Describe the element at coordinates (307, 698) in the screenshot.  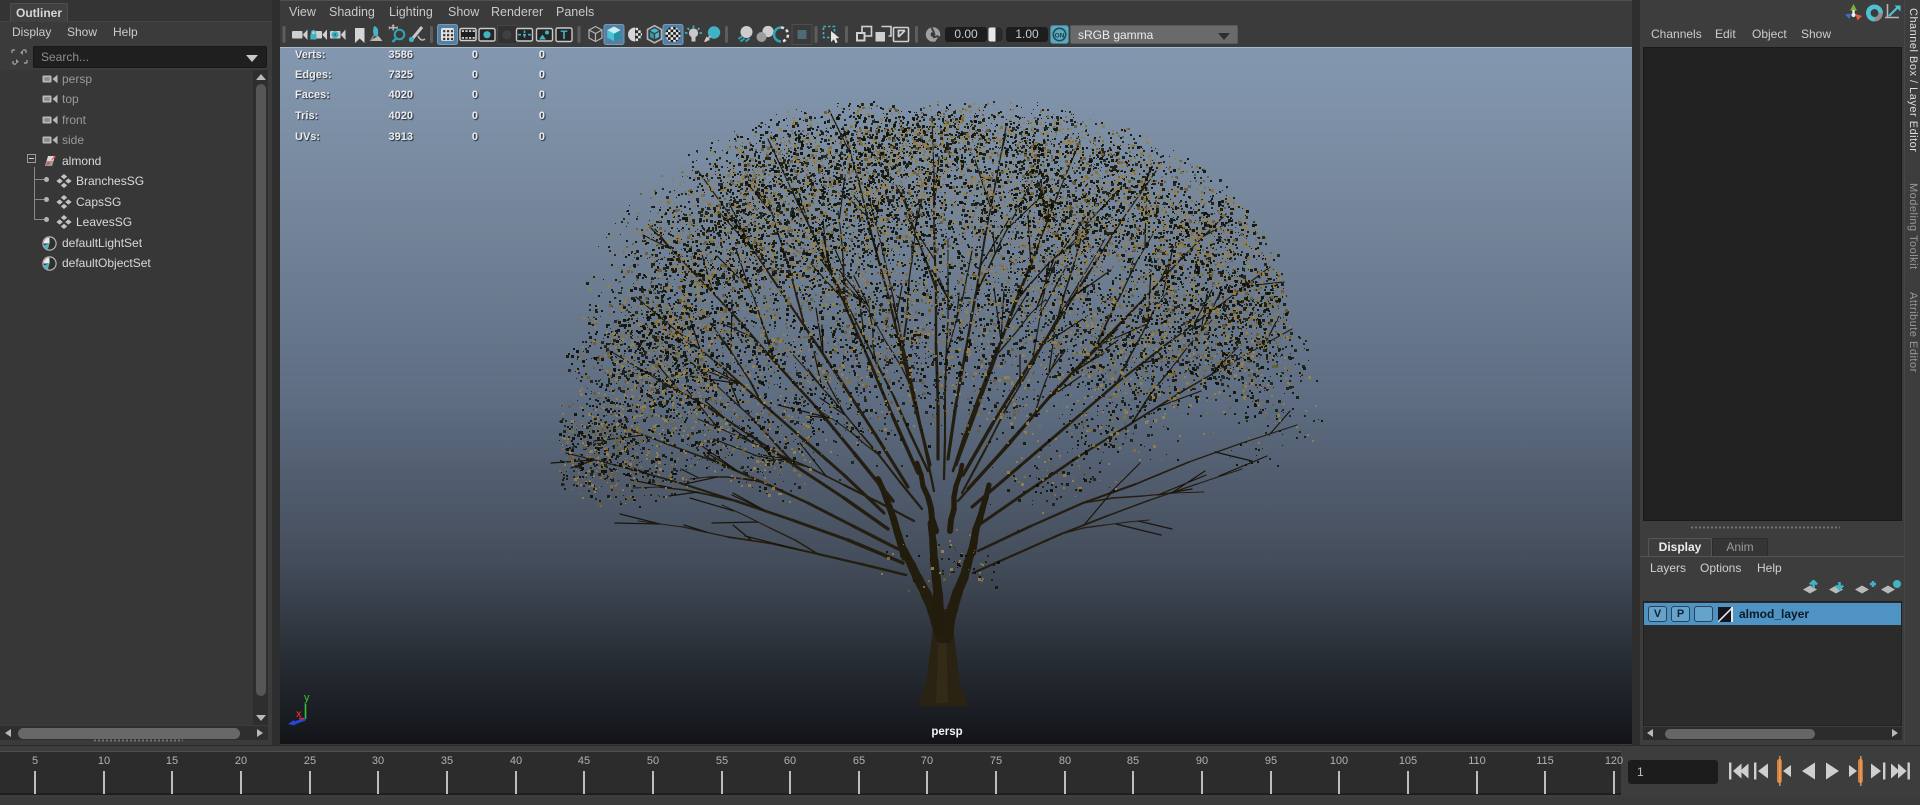
I see `svg-text: y` at that location.